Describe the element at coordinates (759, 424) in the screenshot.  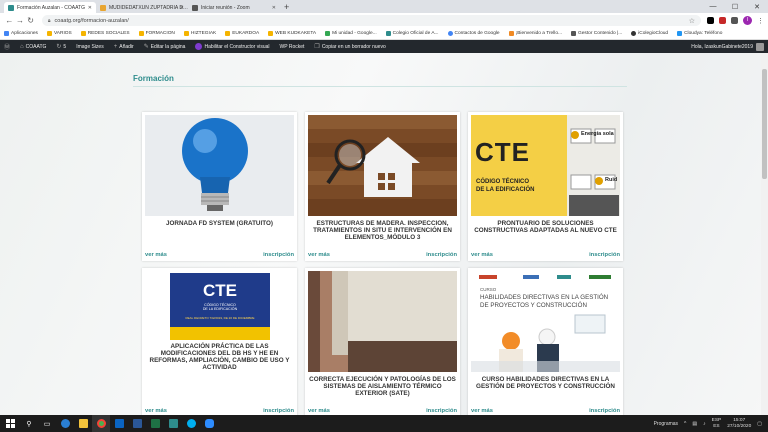
I see `notifications-icon: ▢` at that location.